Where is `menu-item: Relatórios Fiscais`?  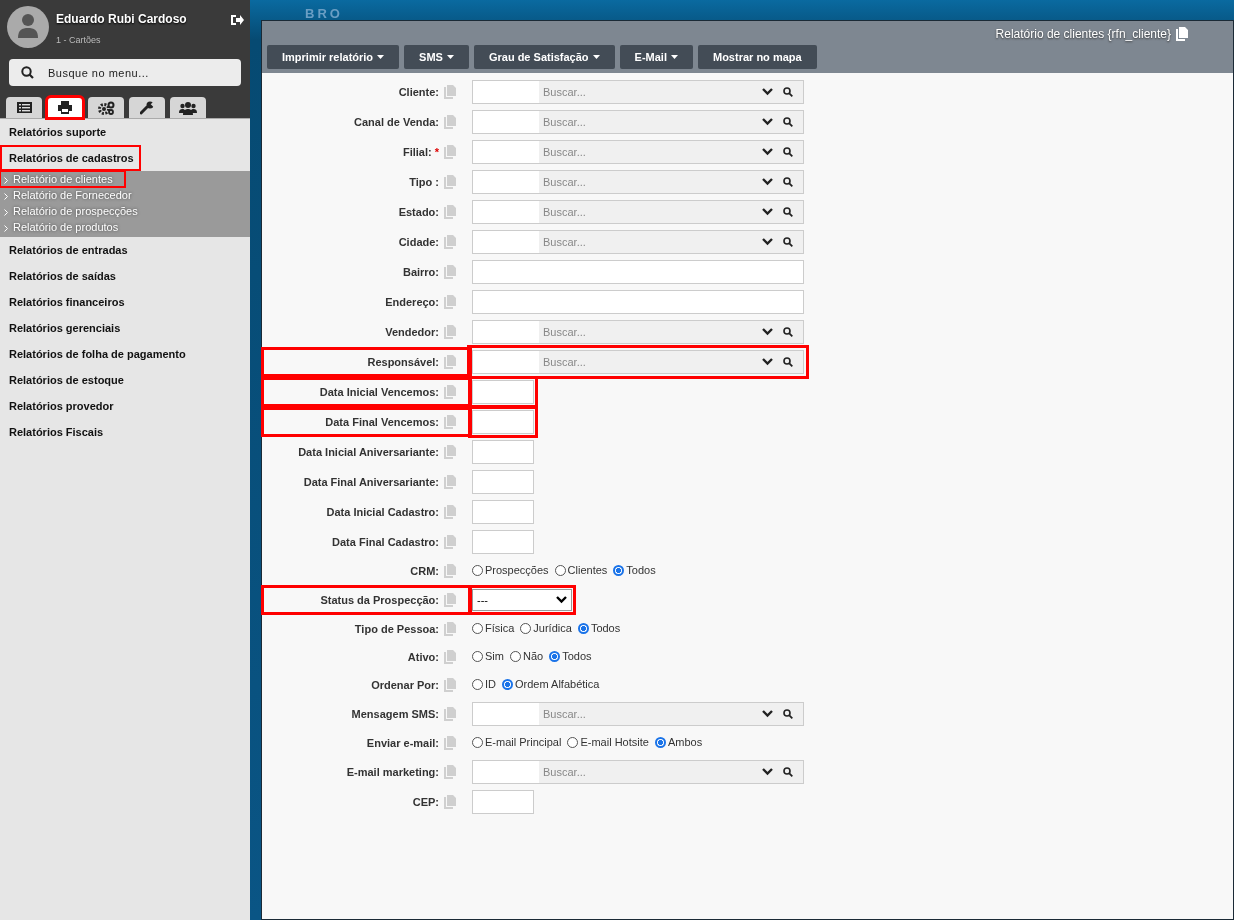
menu-item: Relatórios Fiscais is located at coordinates (56, 432).